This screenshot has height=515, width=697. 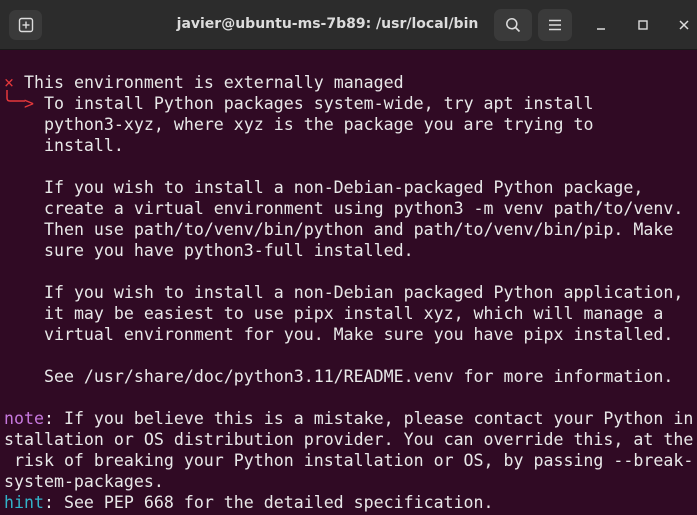 I want to click on minimize-button, so click(x=601, y=25).